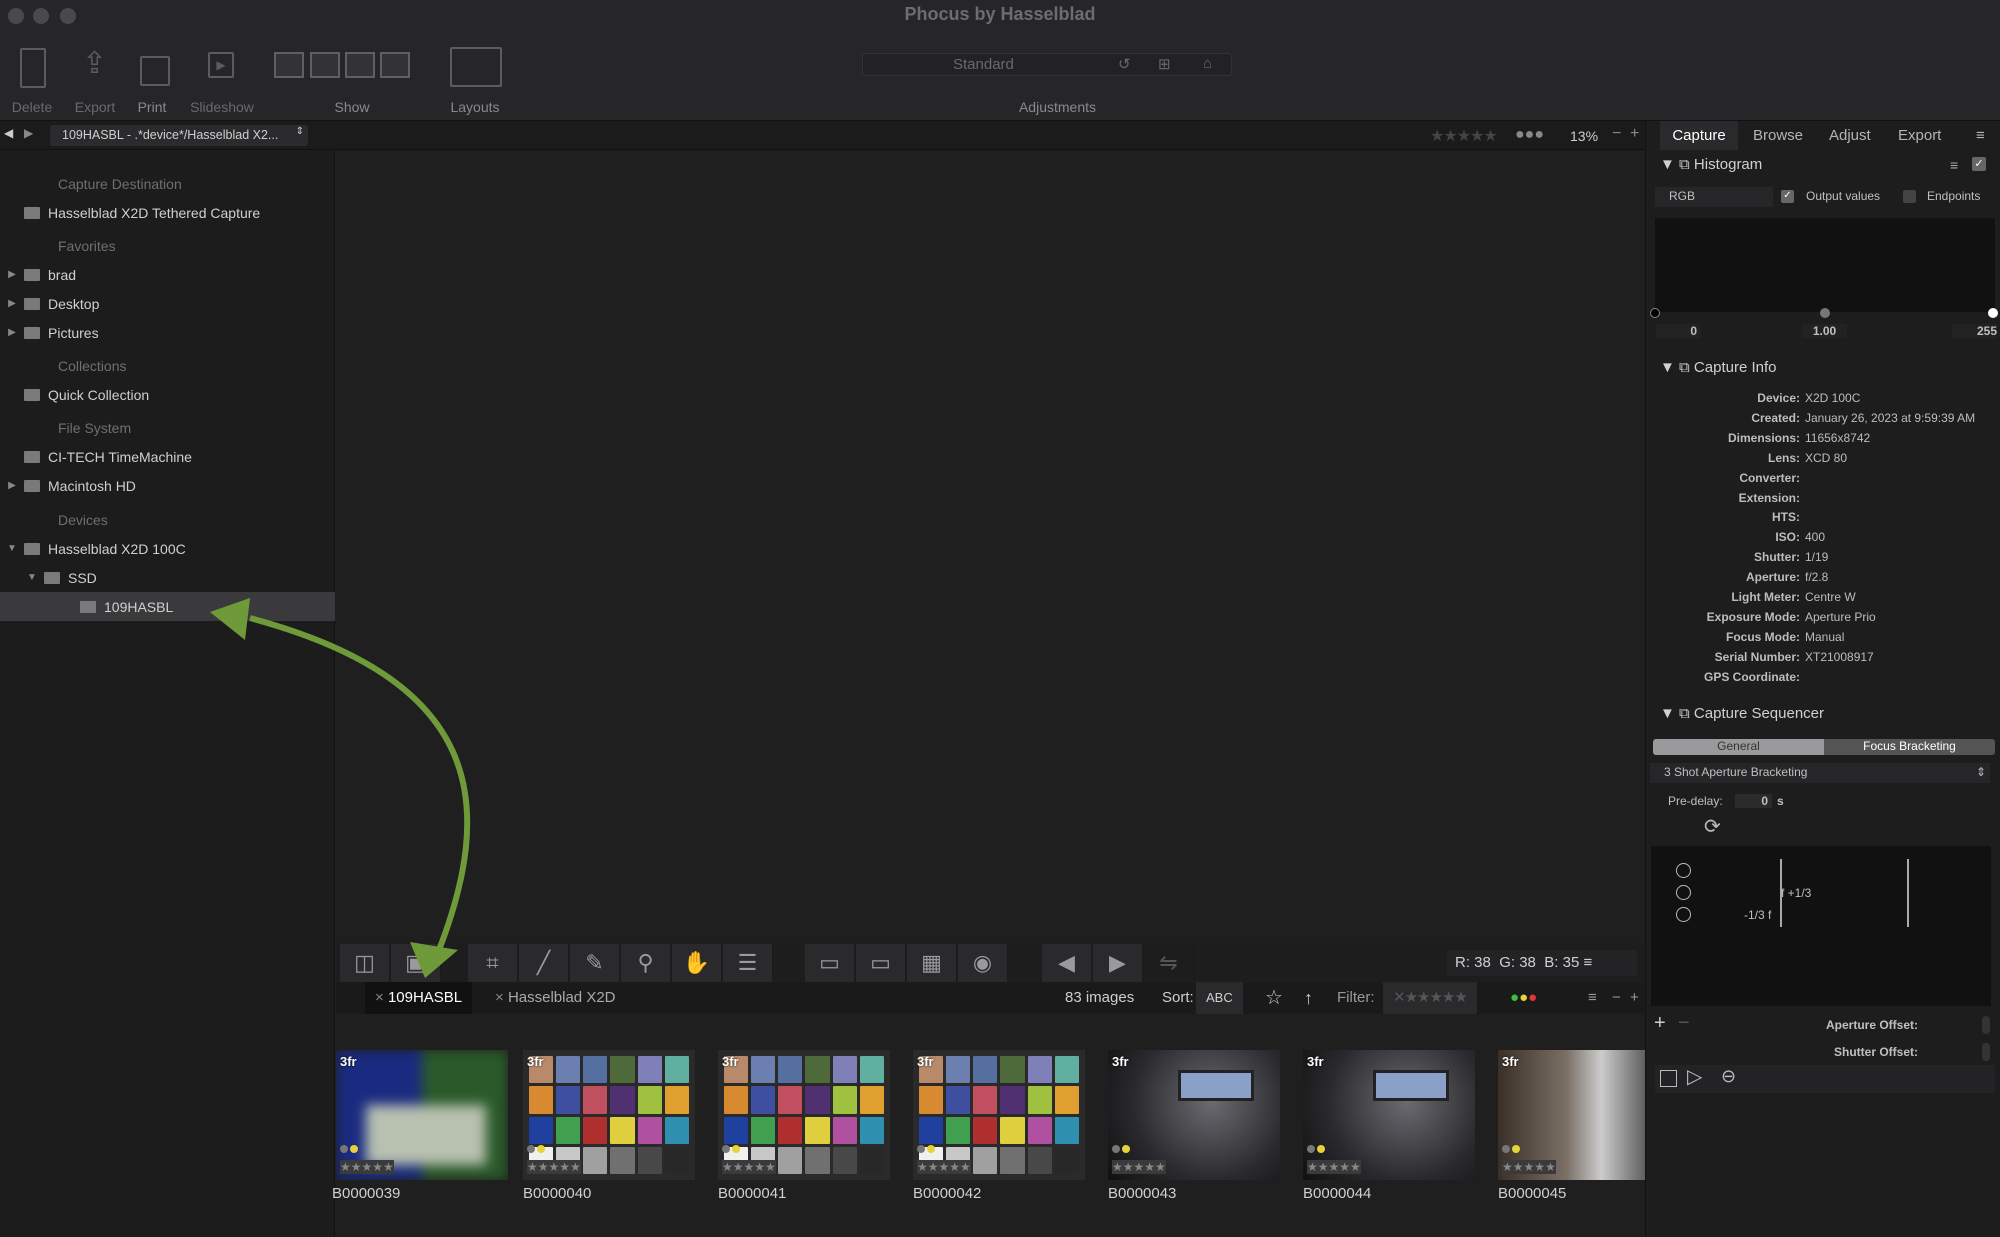  Describe the element at coordinates (595, 963) in the screenshot. I see `eyedropper-icon: ✎` at that location.